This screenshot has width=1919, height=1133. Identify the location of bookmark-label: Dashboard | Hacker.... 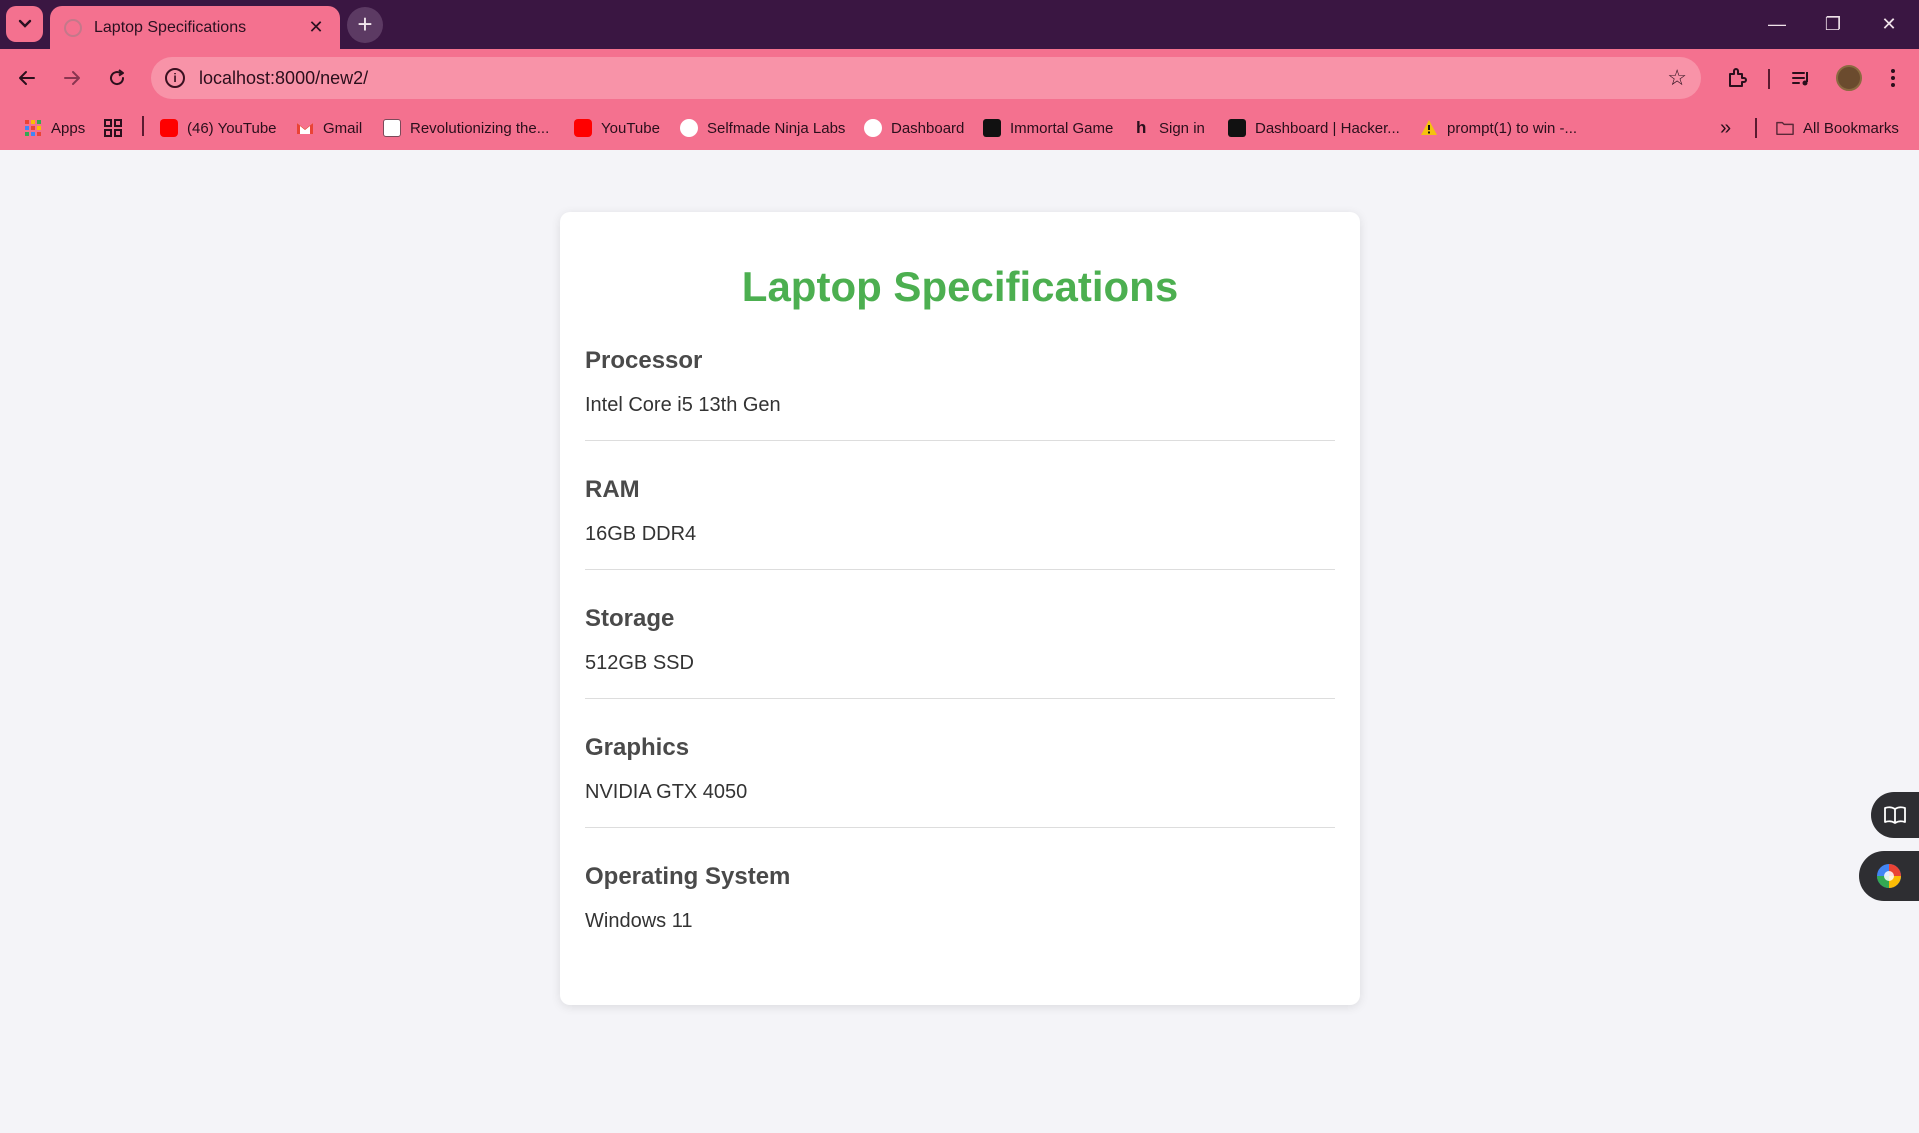
(1327, 128).